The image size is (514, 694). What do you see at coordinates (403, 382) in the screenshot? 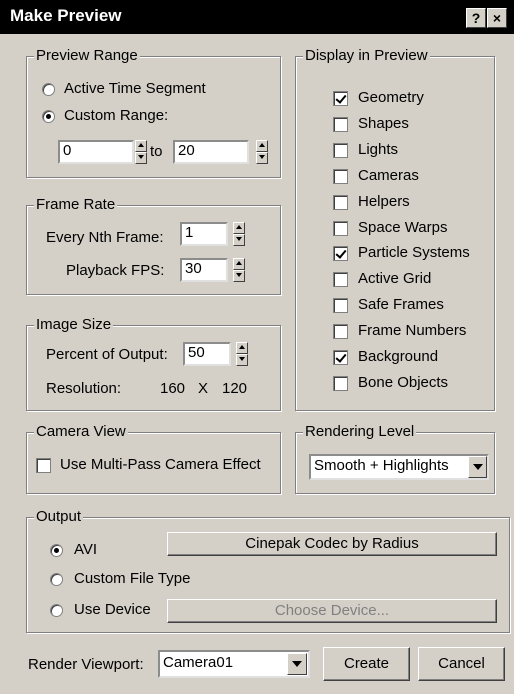
I see `display-checkbox-label: Bone Objects` at bounding box center [403, 382].